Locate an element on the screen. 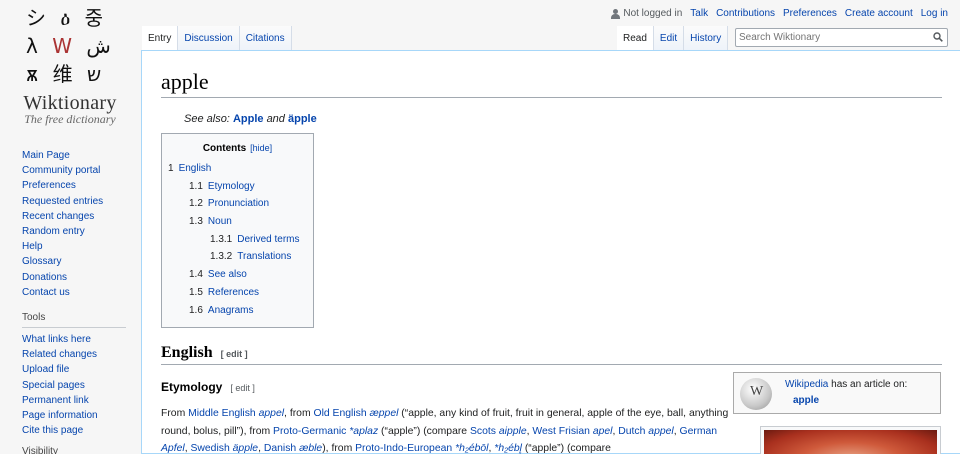 Image resolution: width=960 pixels, height=454 pixels. toc-link: Pronunciation is located at coordinates (238, 203).